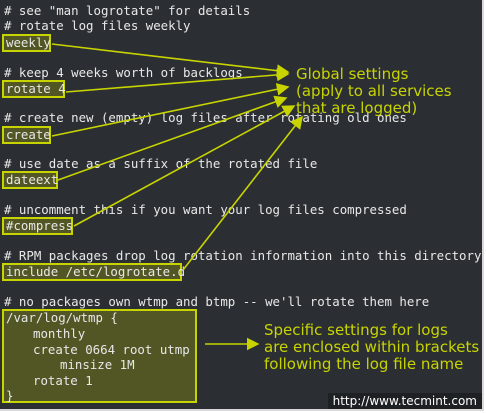  Describe the element at coordinates (177, 80) in the screenshot. I see `arrow-rotate` at that location.